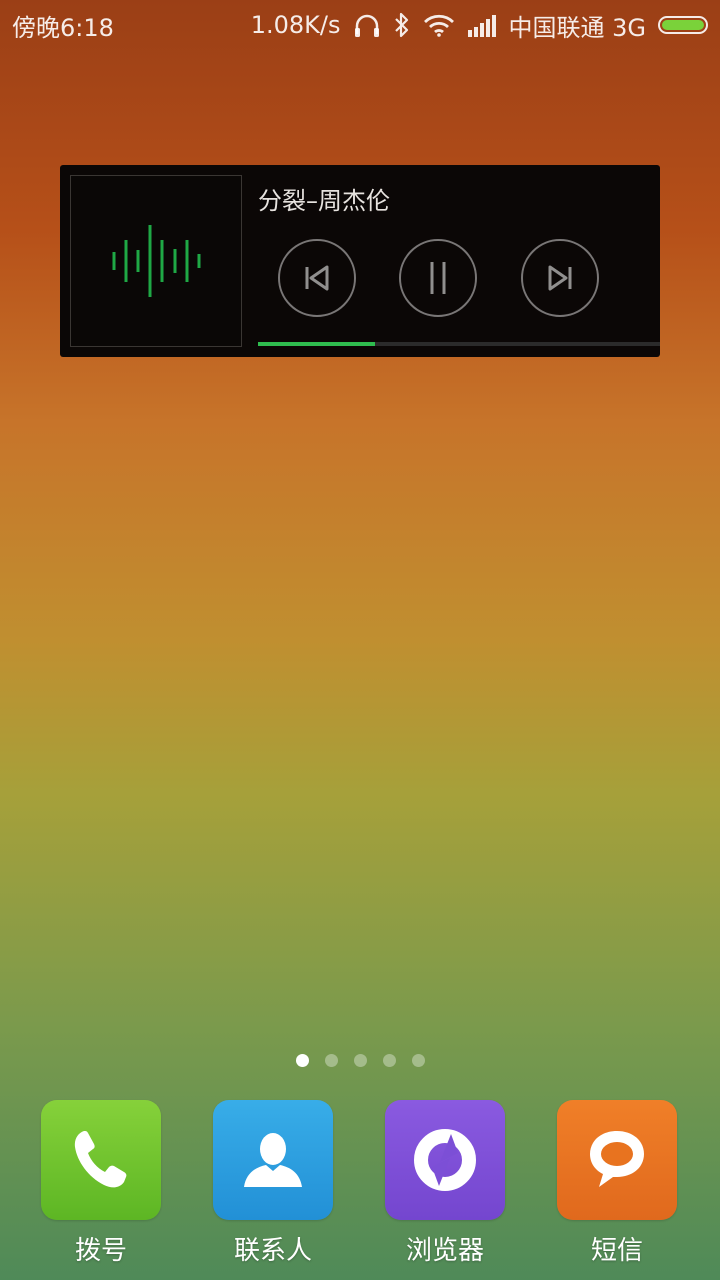 This screenshot has width=720, height=1280. I want to click on browser-icon, so click(445, 1160).